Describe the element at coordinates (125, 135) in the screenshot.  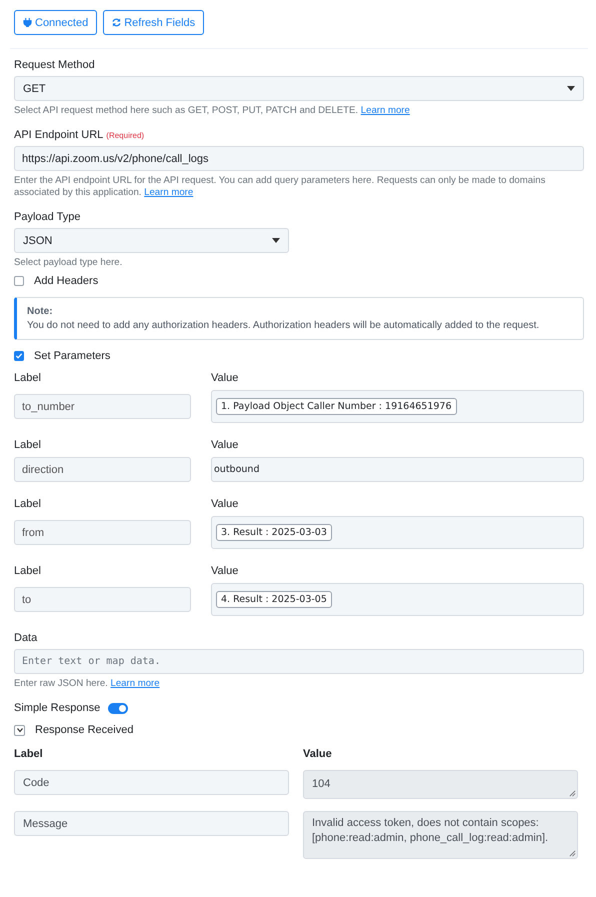
I see `required-marker: (Required)` at that location.